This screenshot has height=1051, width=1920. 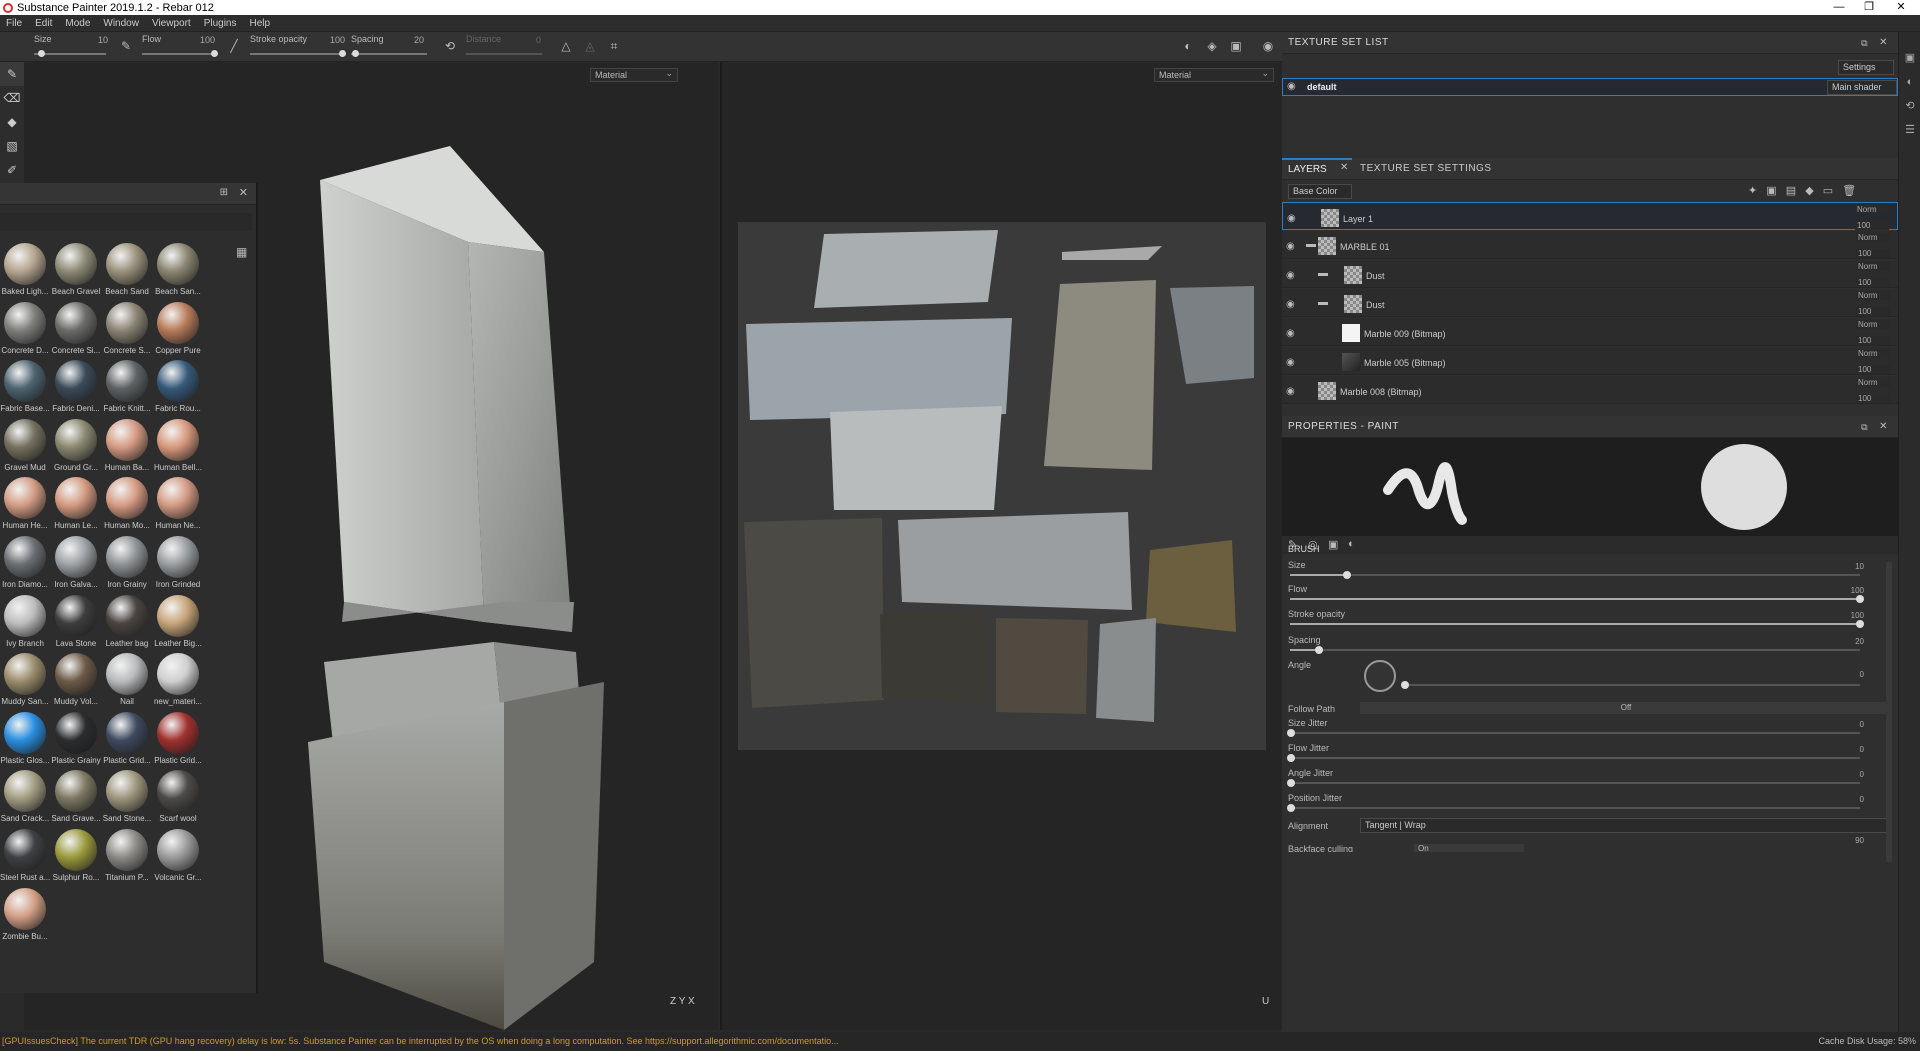 What do you see at coordinates (1426, 168) in the screenshot?
I see `tab-texture-set-settings: TEXTURE SET SETTINGS` at bounding box center [1426, 168].